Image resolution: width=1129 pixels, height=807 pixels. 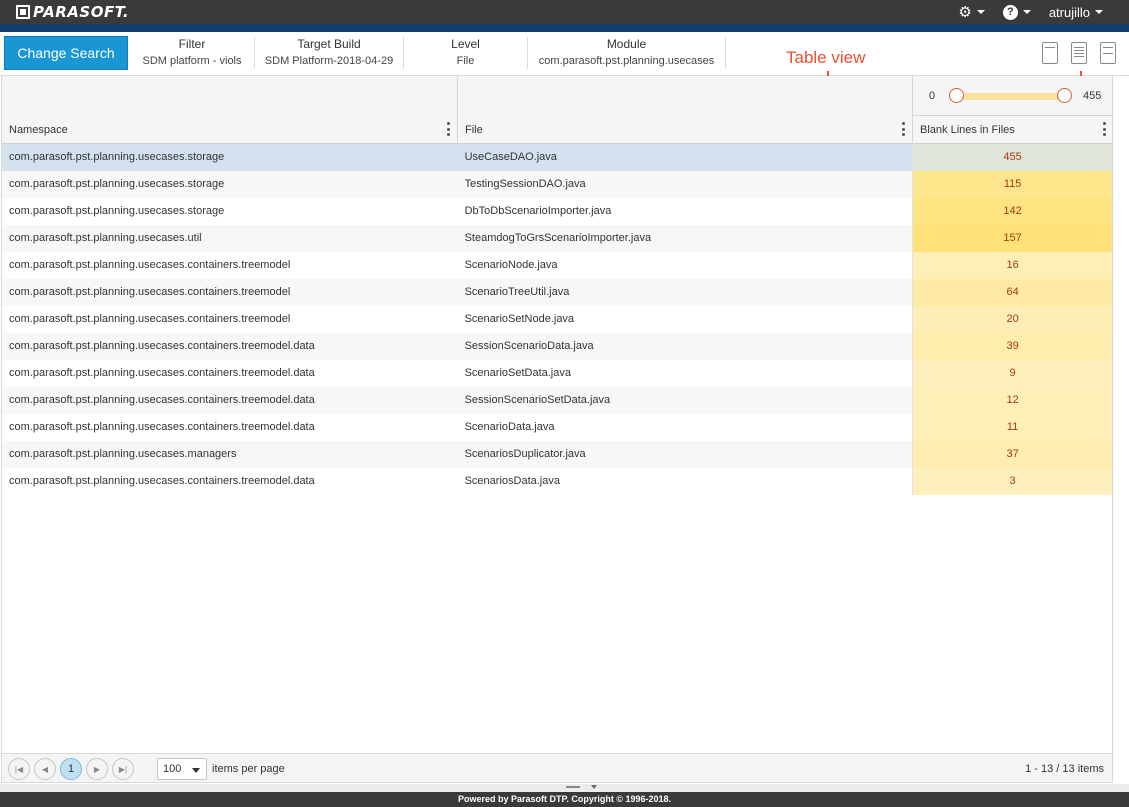 What do you see at coordinates (329, 44) in the screenshot?
I see `criteria-title: Target Build` at bounding box center [329, 44].